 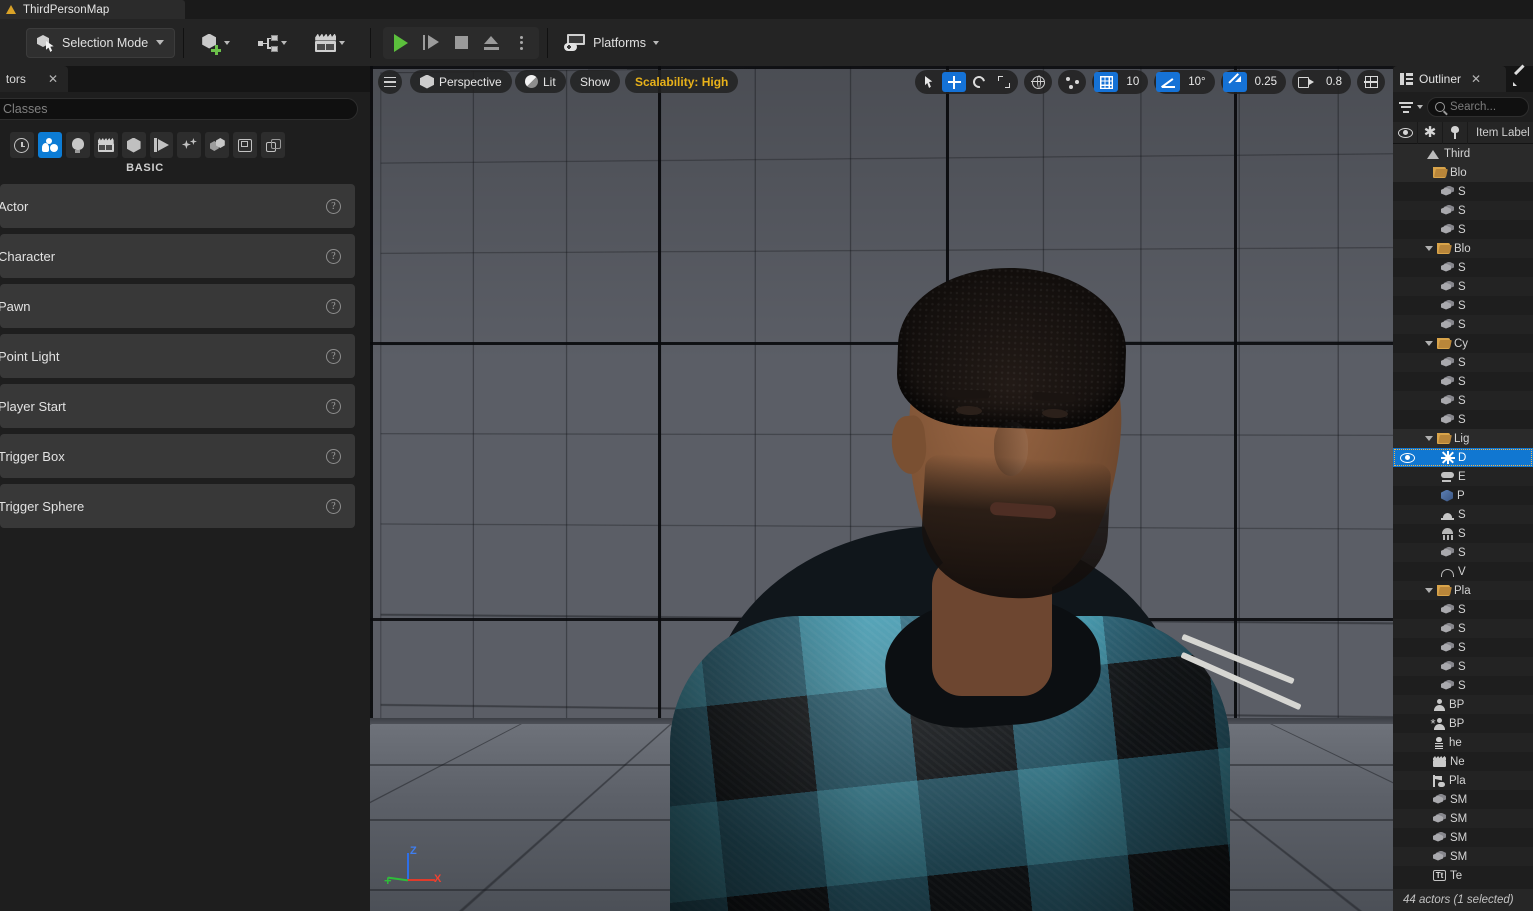 I want to click on blueprints-button, so click(x=272, y=43).